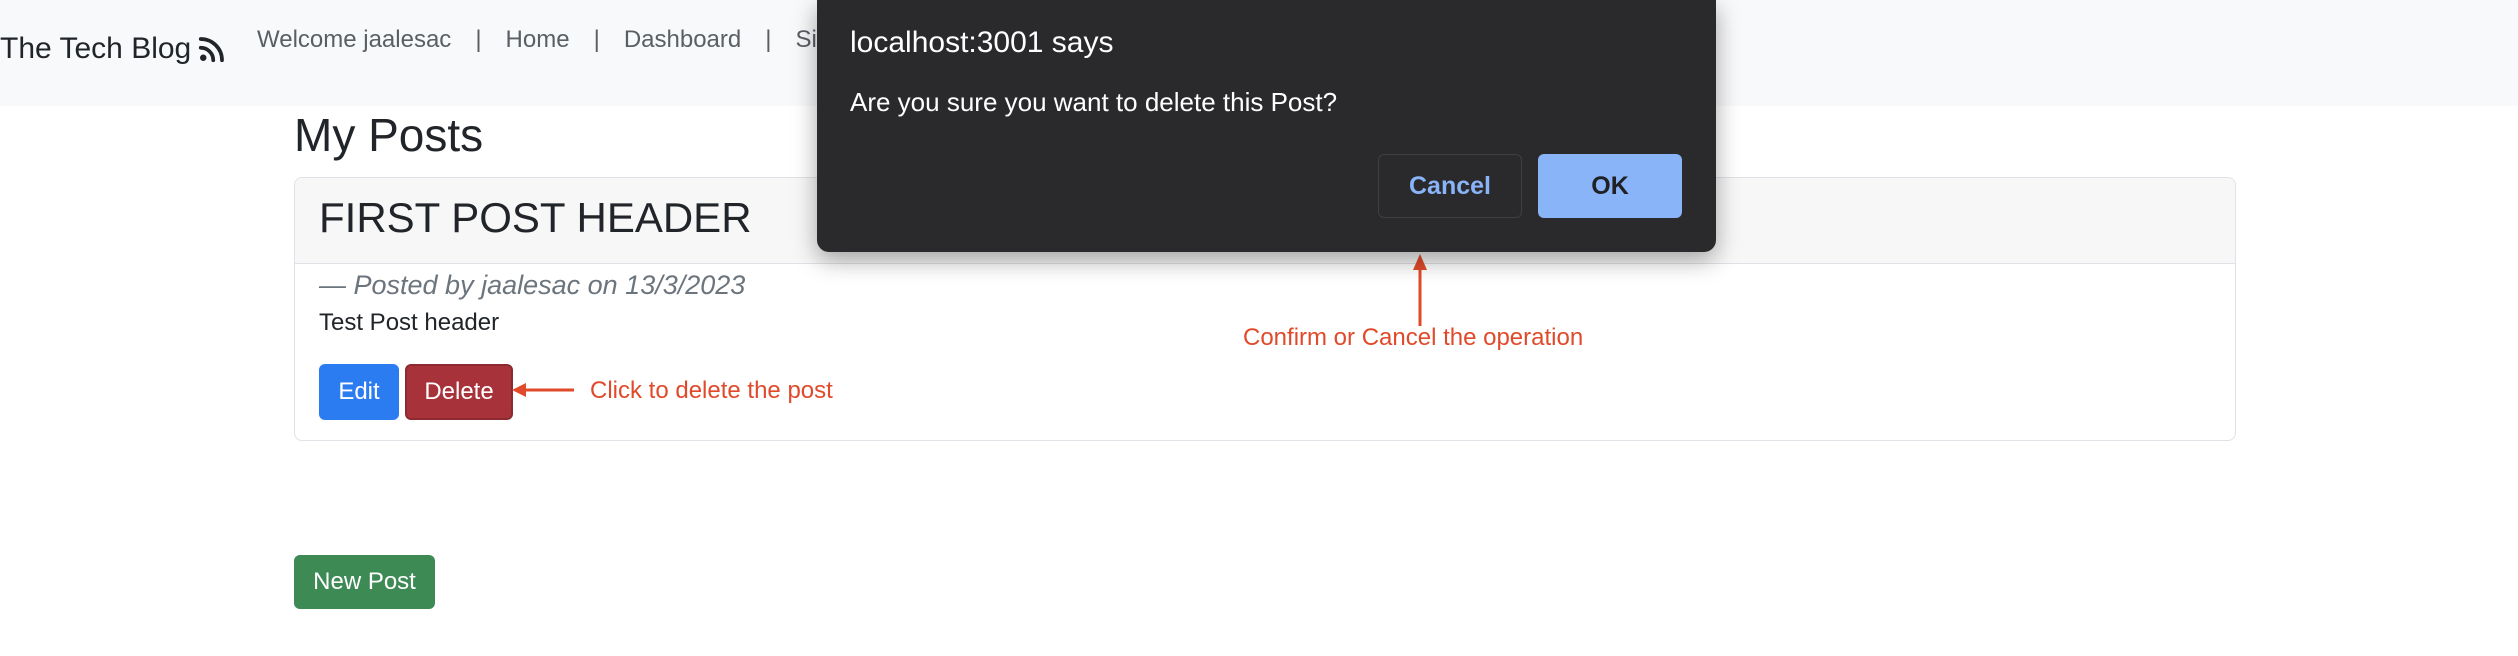 The width and height of the screenshot is (2518, 656). What do you see at coordinates (543, 390) in the screenshot?
I see `delete-annotation-arrow` at bounding box center [543, 390].